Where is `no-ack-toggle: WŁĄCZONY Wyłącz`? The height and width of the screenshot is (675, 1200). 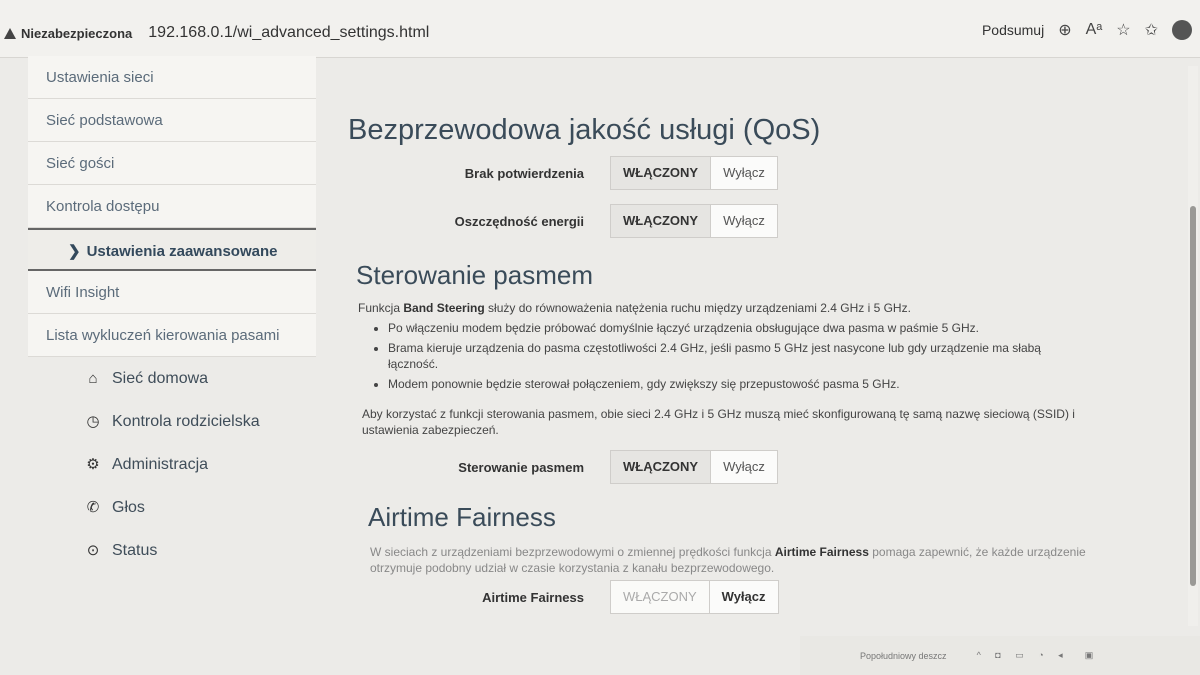
no-ack-toggle: WŁĄCZONY Wyłącz is located at coordinates (694, 173).